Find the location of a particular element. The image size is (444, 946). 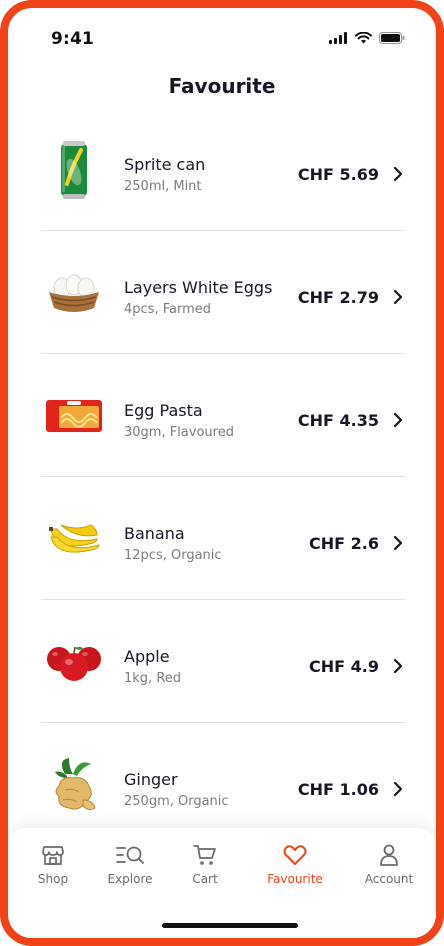

heart-icon is located at coordinates (295, 855).